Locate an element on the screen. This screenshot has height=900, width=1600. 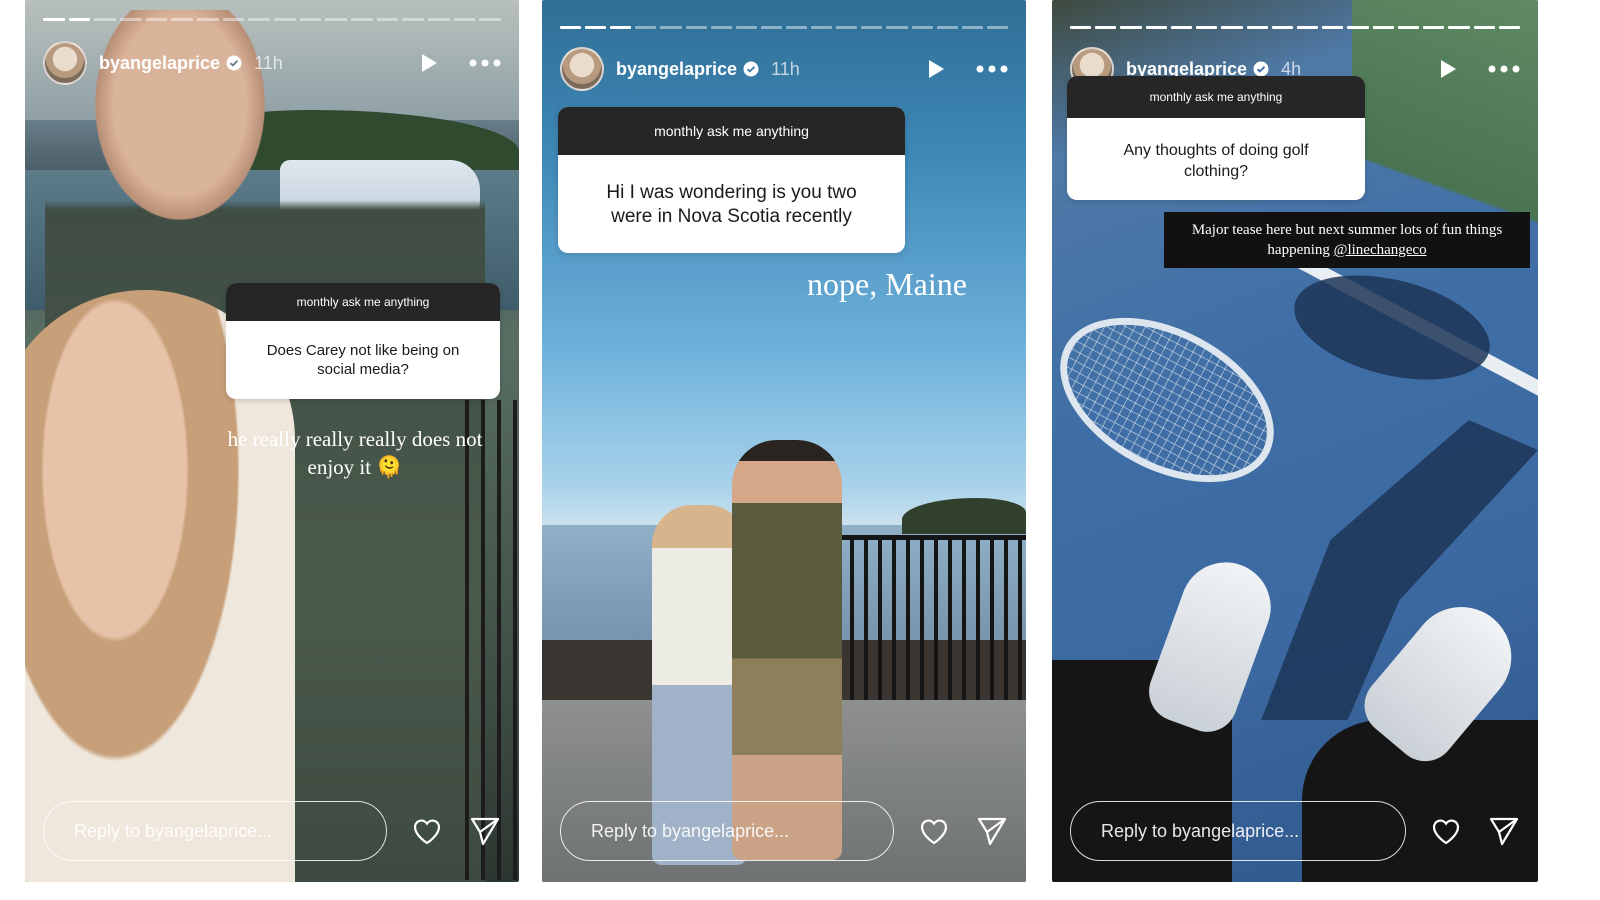
tennis-racket is located at coordinates (1177, 400).